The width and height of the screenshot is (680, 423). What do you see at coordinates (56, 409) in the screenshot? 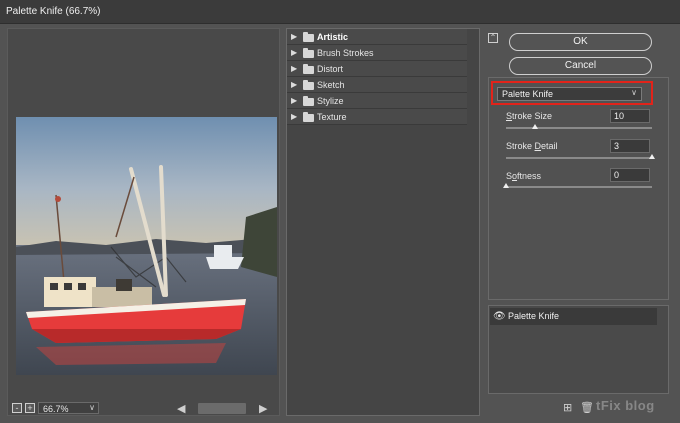
I see `zoom-value: 66.7%` at bounding box center [56, 409].